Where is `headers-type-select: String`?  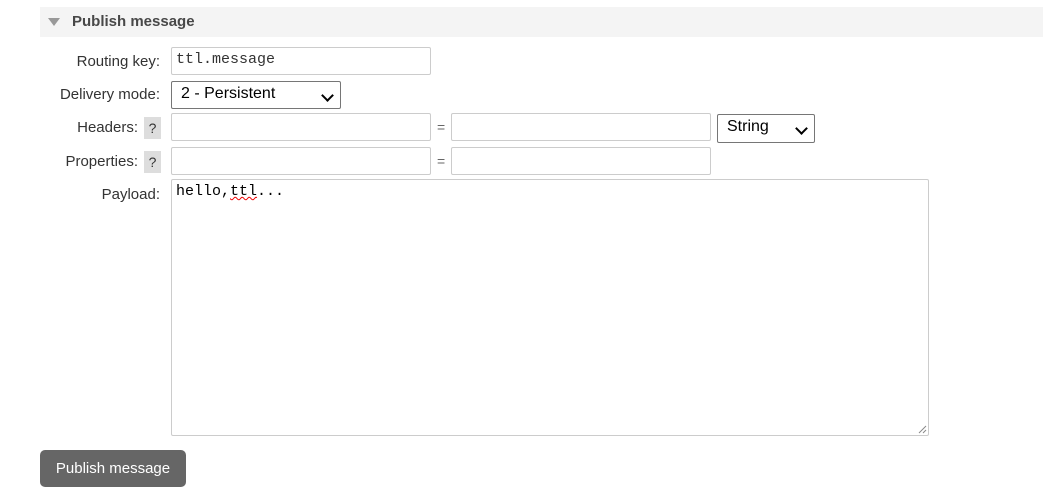 headers-type-select: String is located at coordinates (766, 128).